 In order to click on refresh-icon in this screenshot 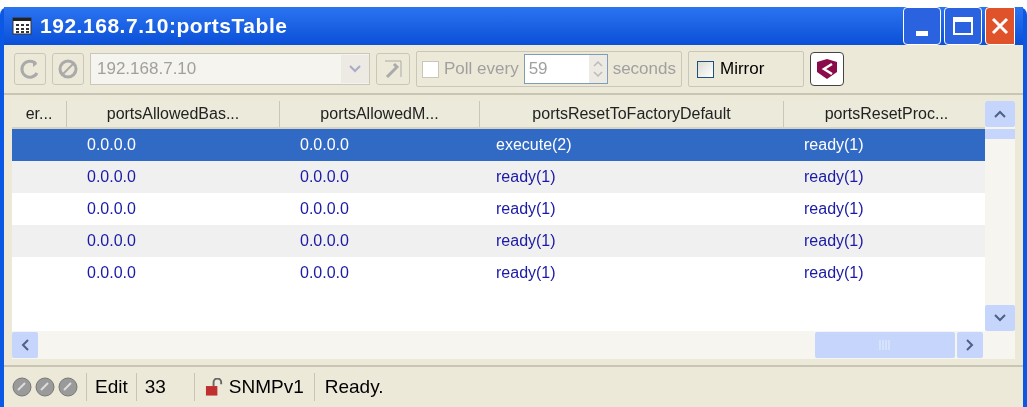, I will do `click(30, 69)`.